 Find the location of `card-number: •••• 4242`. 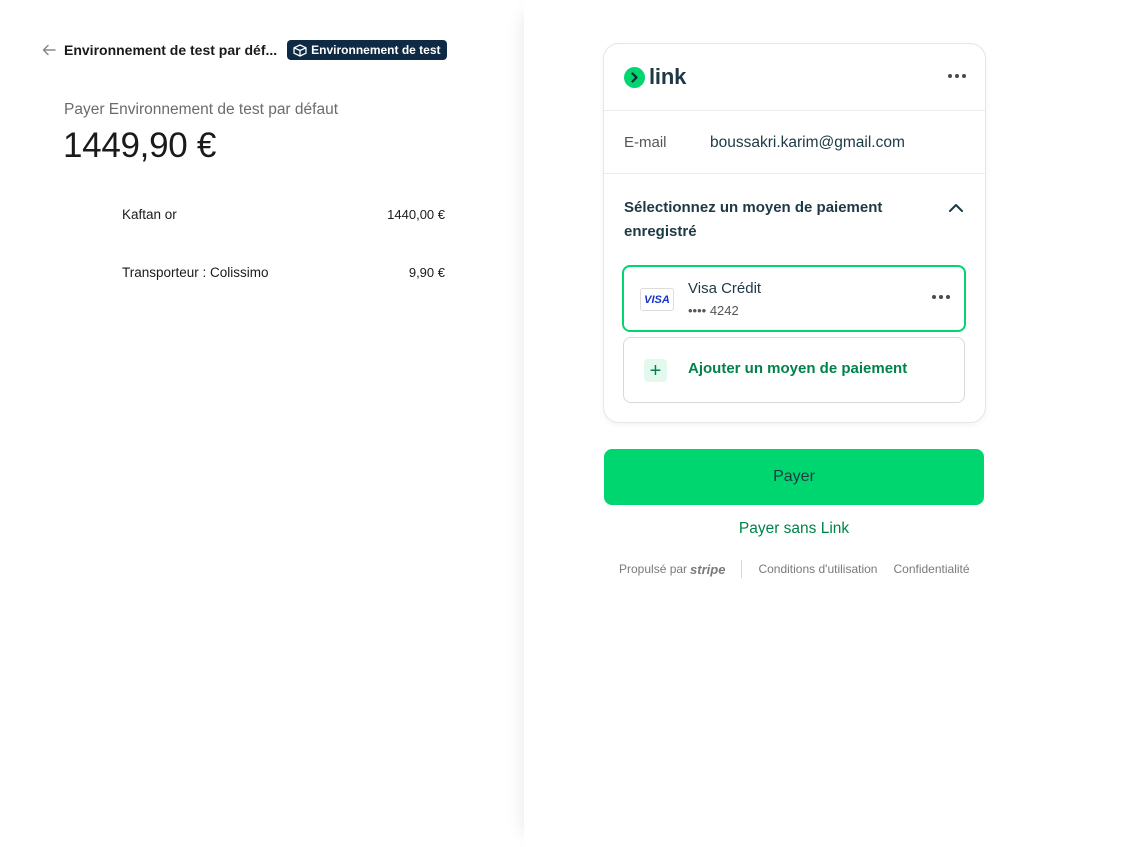

card-number: •••• 4242 is located at coordinates (713, 310).